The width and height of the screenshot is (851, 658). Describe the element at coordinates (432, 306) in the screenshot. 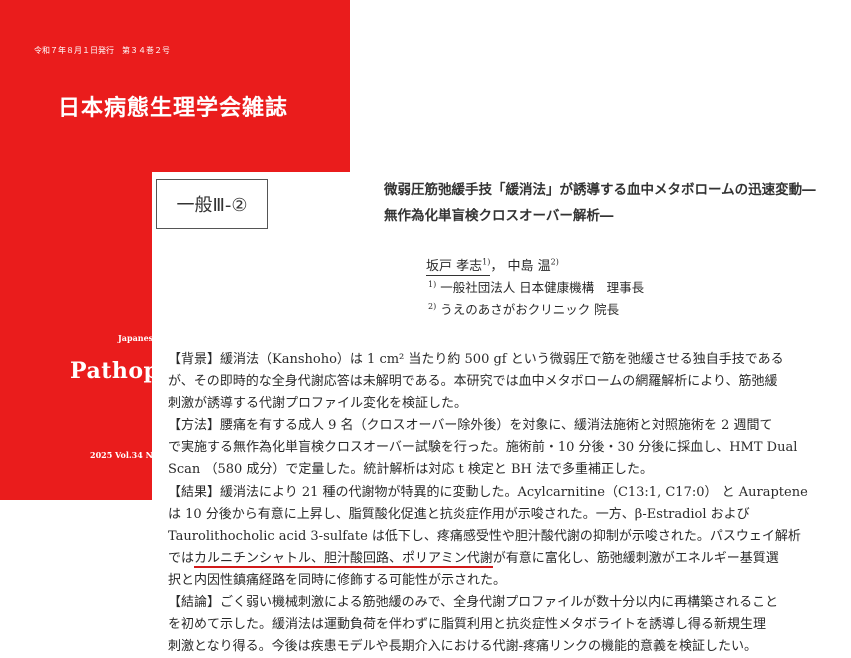

I see `affiliation-mark: 2)` at that location.